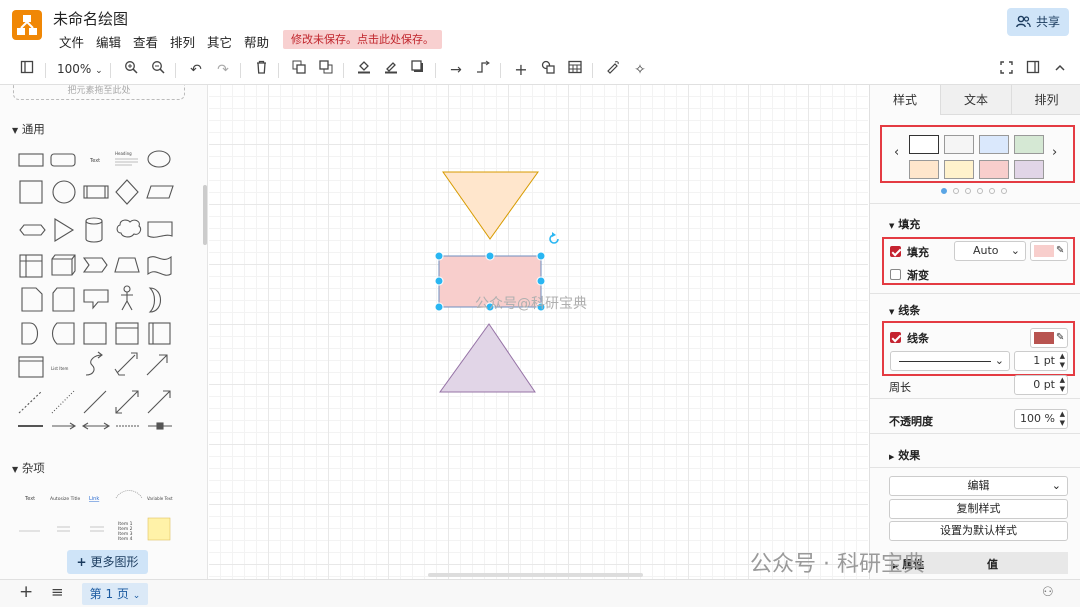 This screenshot has width=1080, height=607. Describe the element at coordinates (90, 18) in the screenshot. I see `diagram-title: 未命名绘图` at that location.